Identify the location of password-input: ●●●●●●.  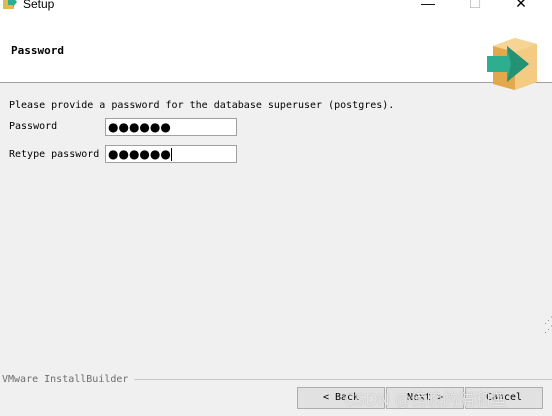
(171, 127).